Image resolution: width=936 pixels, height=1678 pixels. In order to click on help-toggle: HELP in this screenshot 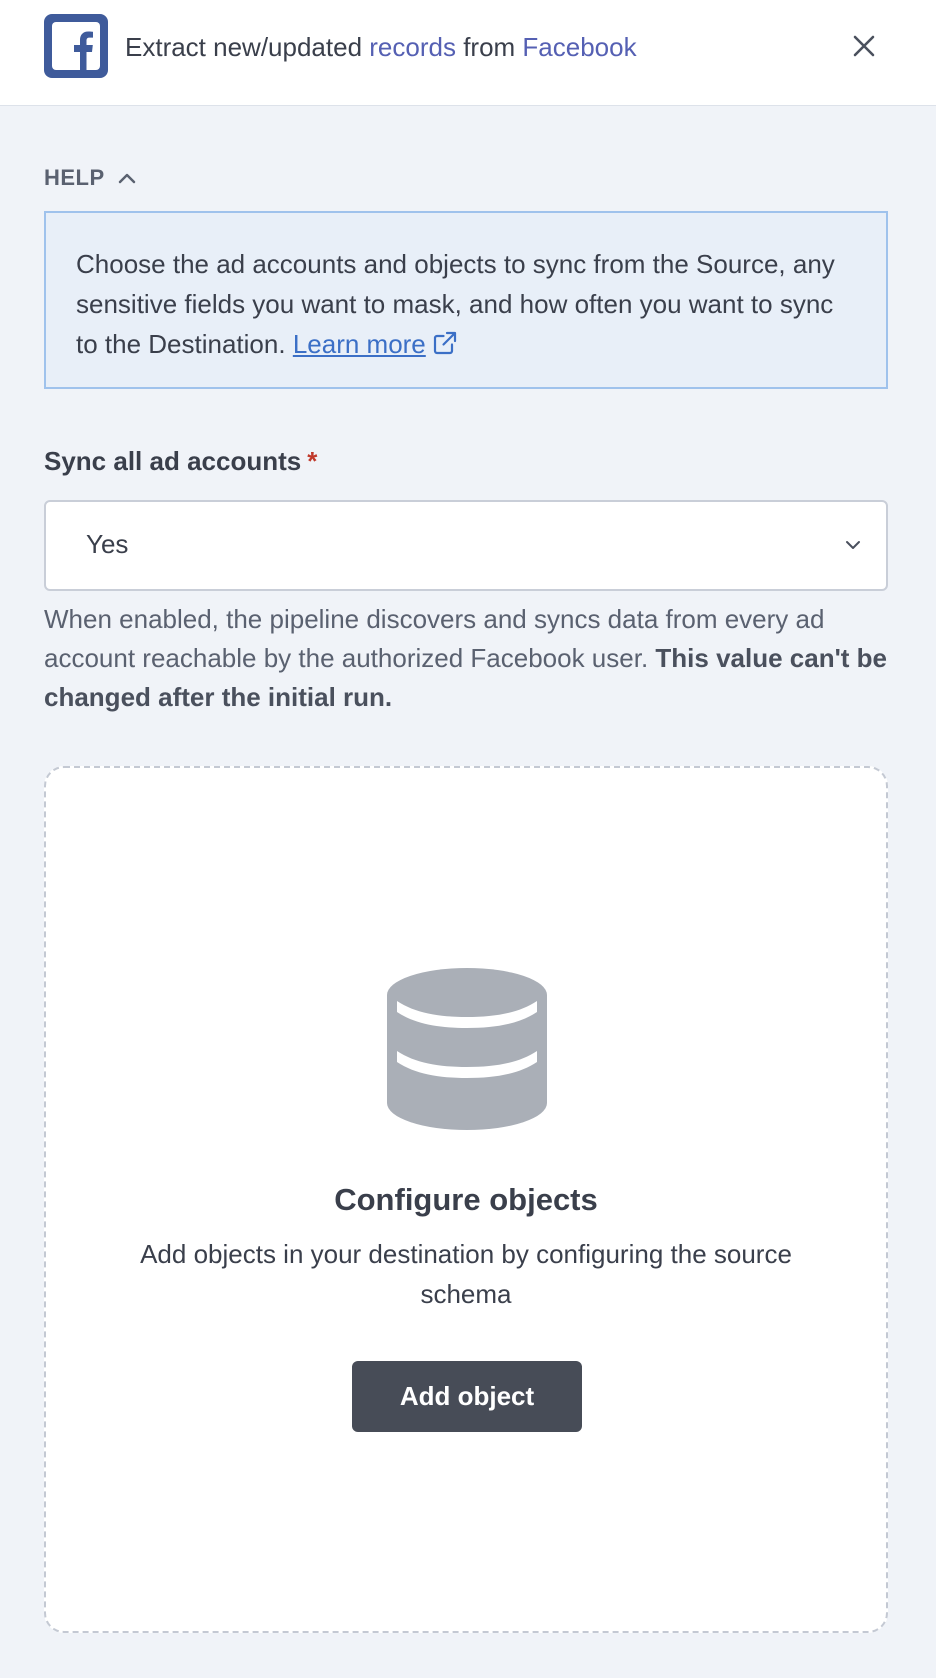, I will do `click(90, 178)`.